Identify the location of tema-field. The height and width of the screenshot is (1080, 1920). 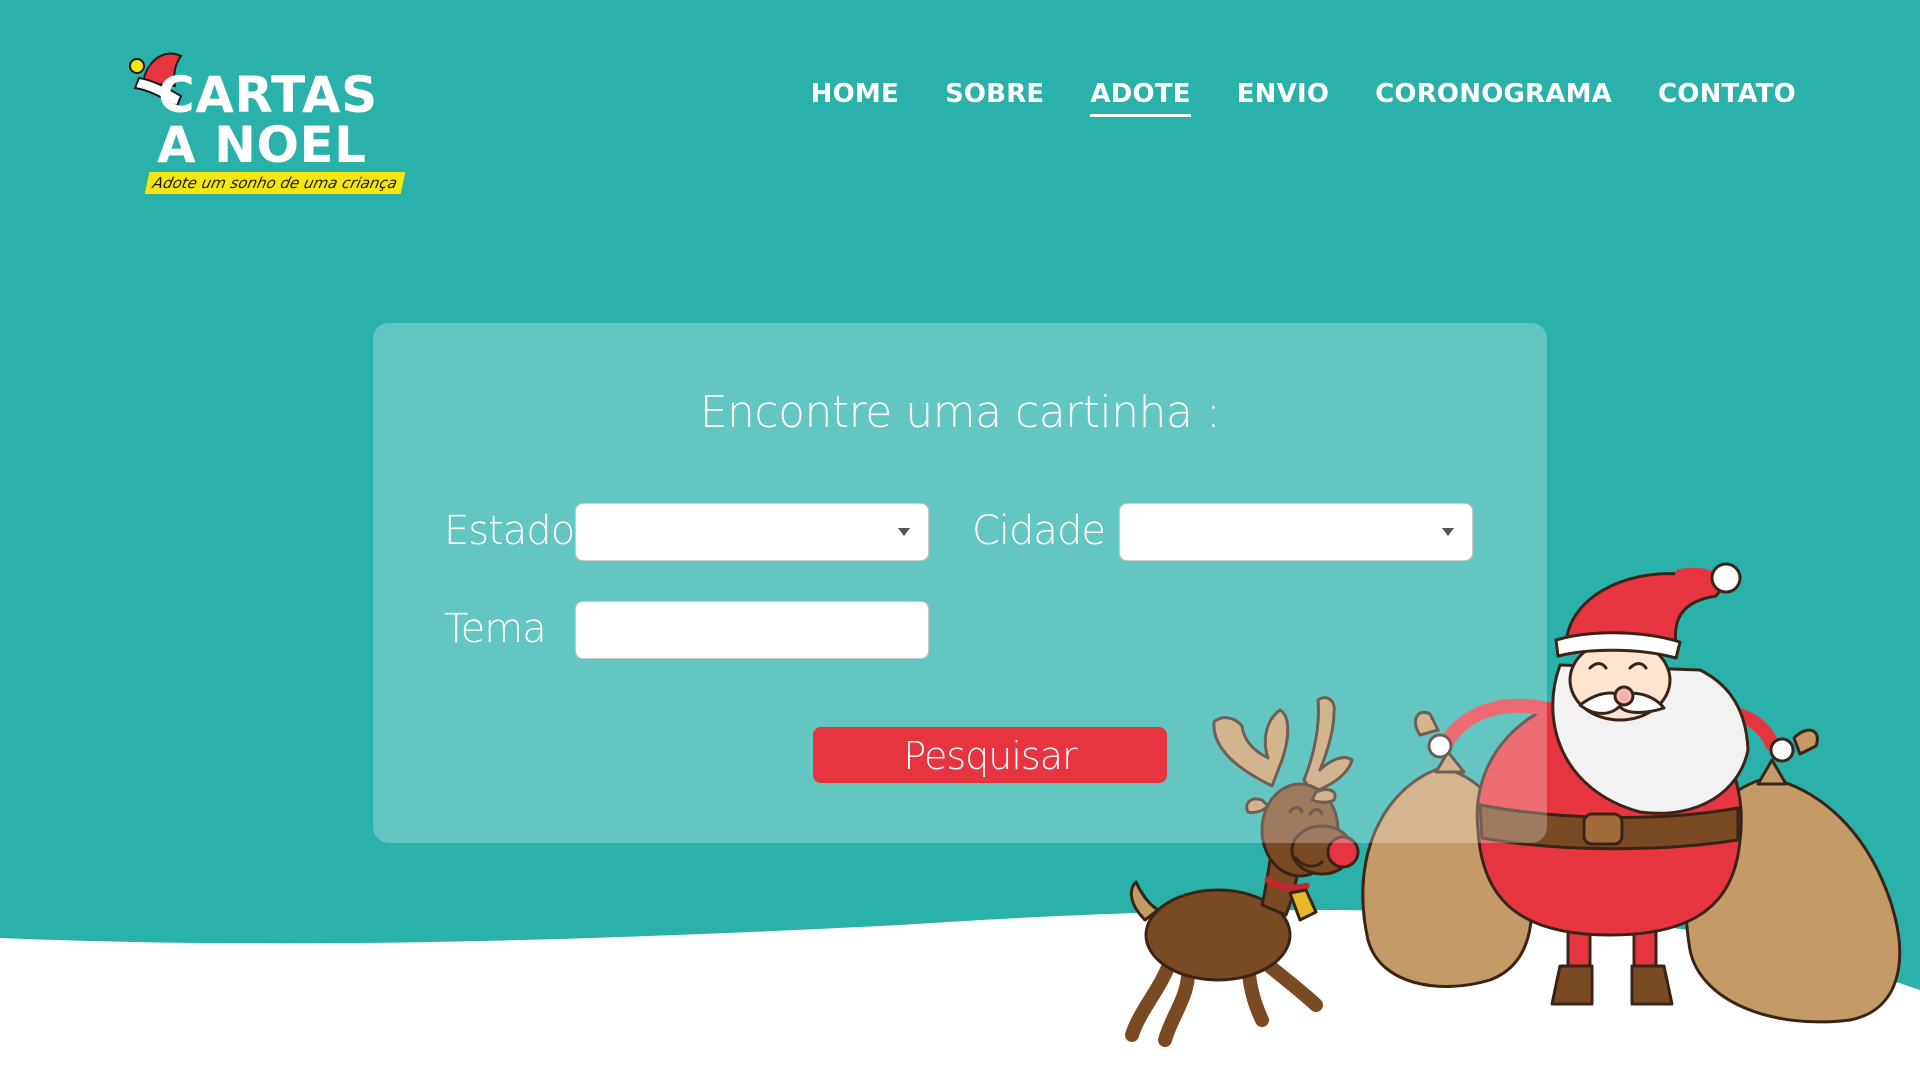
(752, 630).